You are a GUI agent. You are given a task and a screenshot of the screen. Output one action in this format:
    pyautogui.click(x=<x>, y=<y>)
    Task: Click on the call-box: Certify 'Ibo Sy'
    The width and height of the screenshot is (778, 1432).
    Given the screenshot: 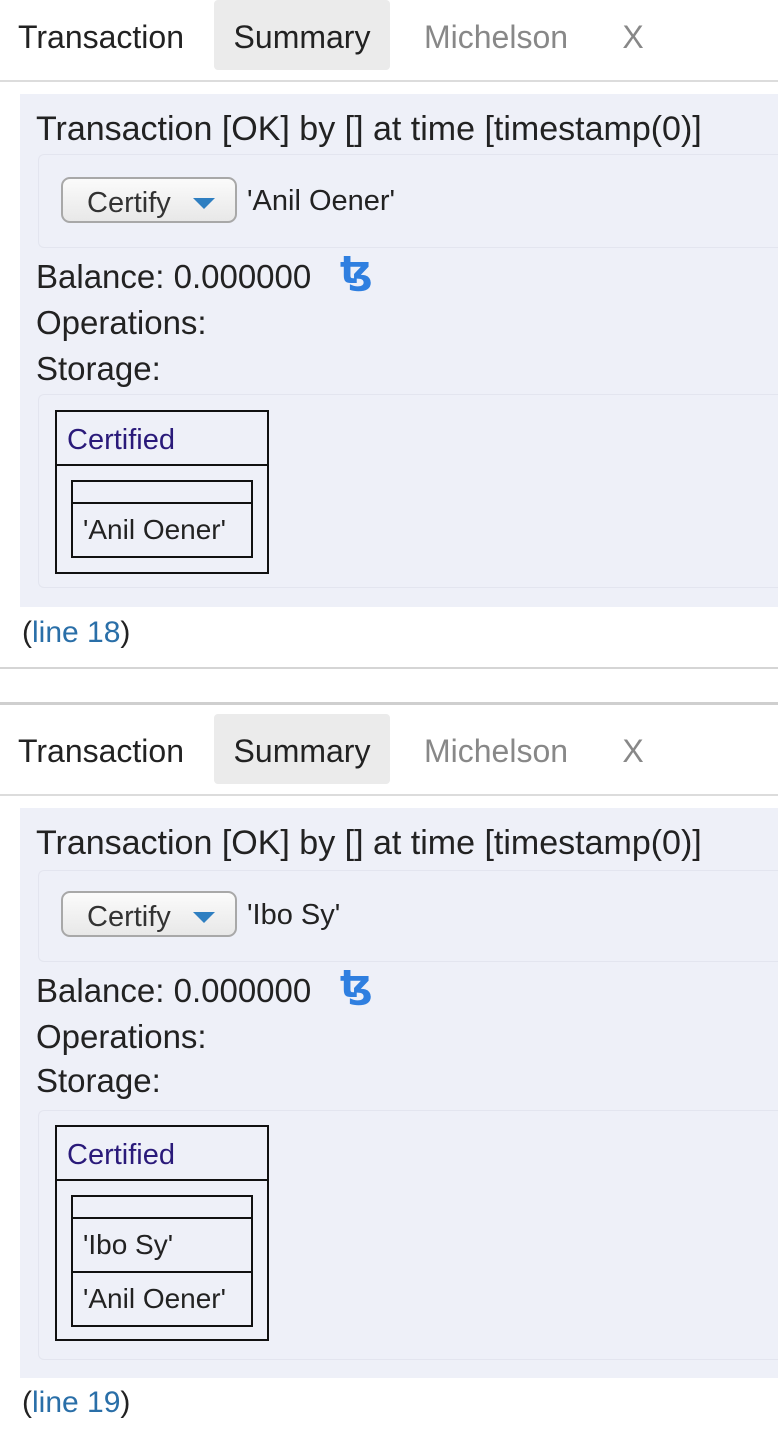 What is the action you would take?
    pyautogui.click(x=408, y=916)
    